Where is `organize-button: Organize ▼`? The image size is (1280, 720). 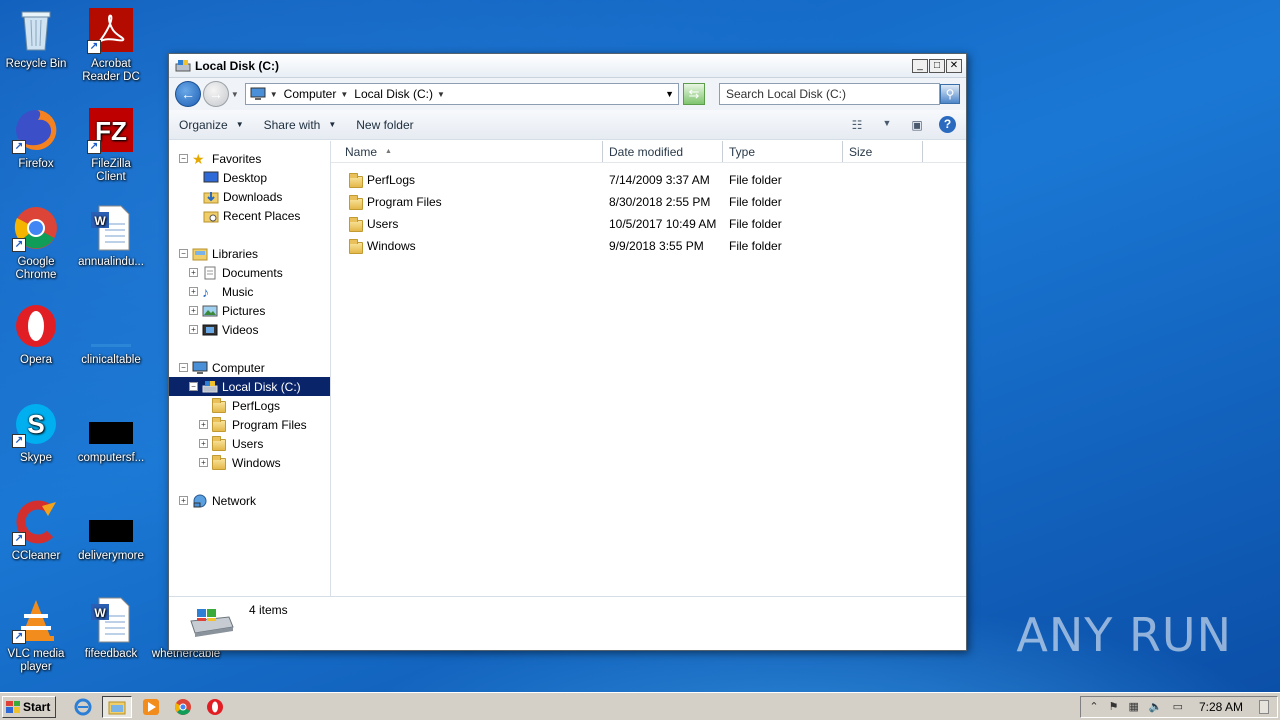 organize-button: Organize ▼ is located at coordinates (211, 125).